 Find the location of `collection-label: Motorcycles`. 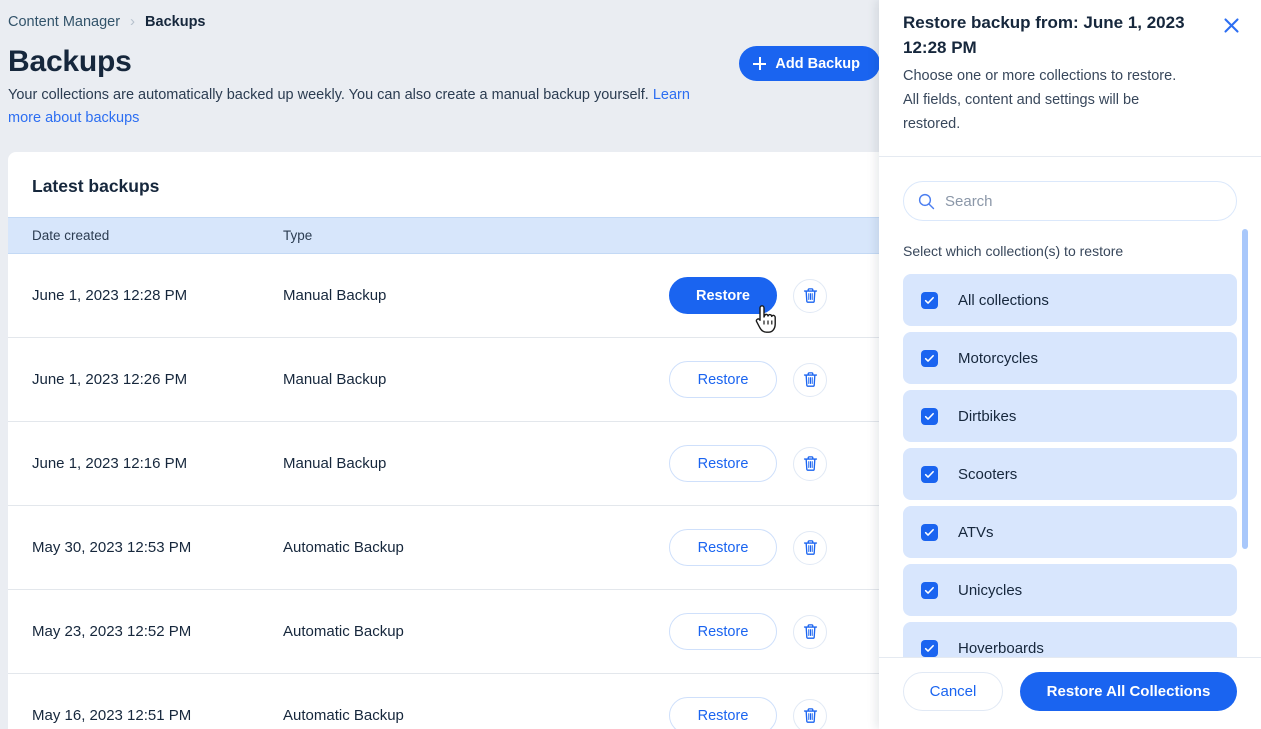

collection-label: Motorcycles is located at coordinates (998, 358).